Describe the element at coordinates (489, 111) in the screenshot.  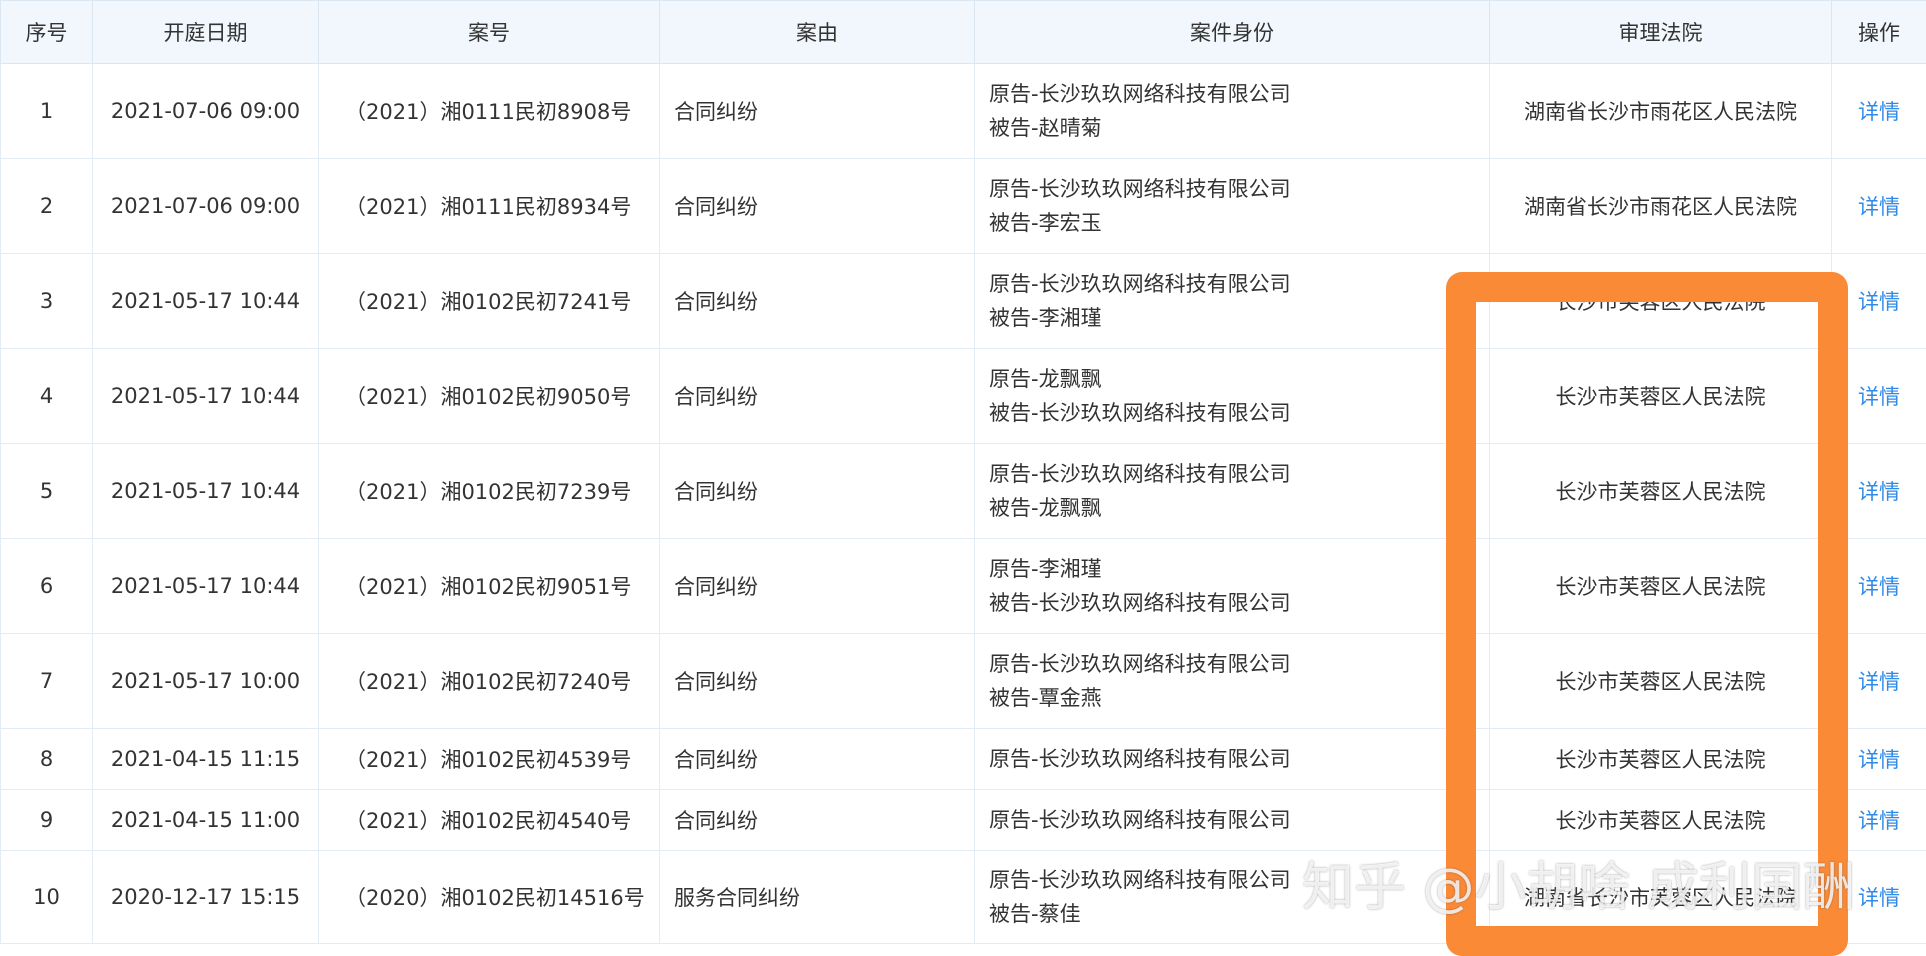
I see `cell-case-number: （2021）湘0111民初8908号` at that location.